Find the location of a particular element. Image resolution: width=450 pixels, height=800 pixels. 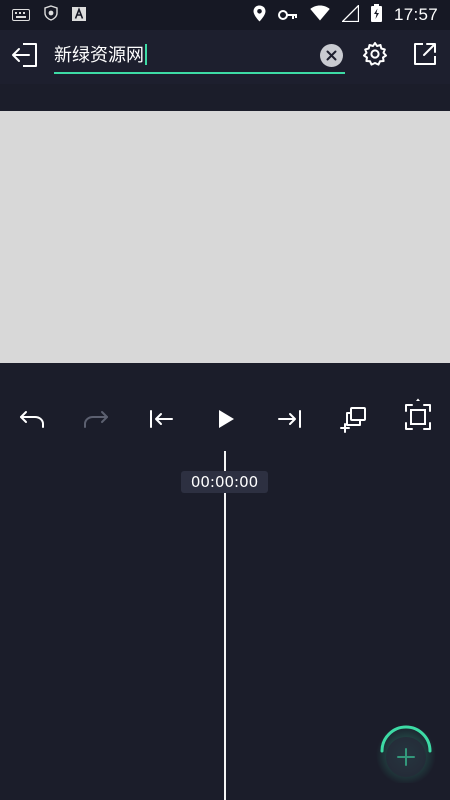

project-title-text: 新绿资源网 is located at coordinates (100, 55).